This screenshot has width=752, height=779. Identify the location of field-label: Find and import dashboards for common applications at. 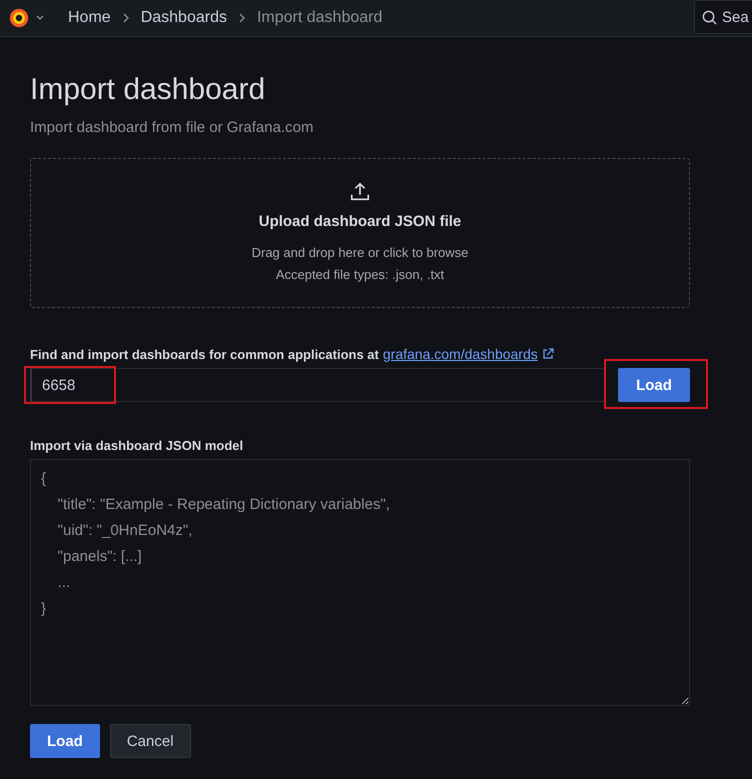
(204, 354).